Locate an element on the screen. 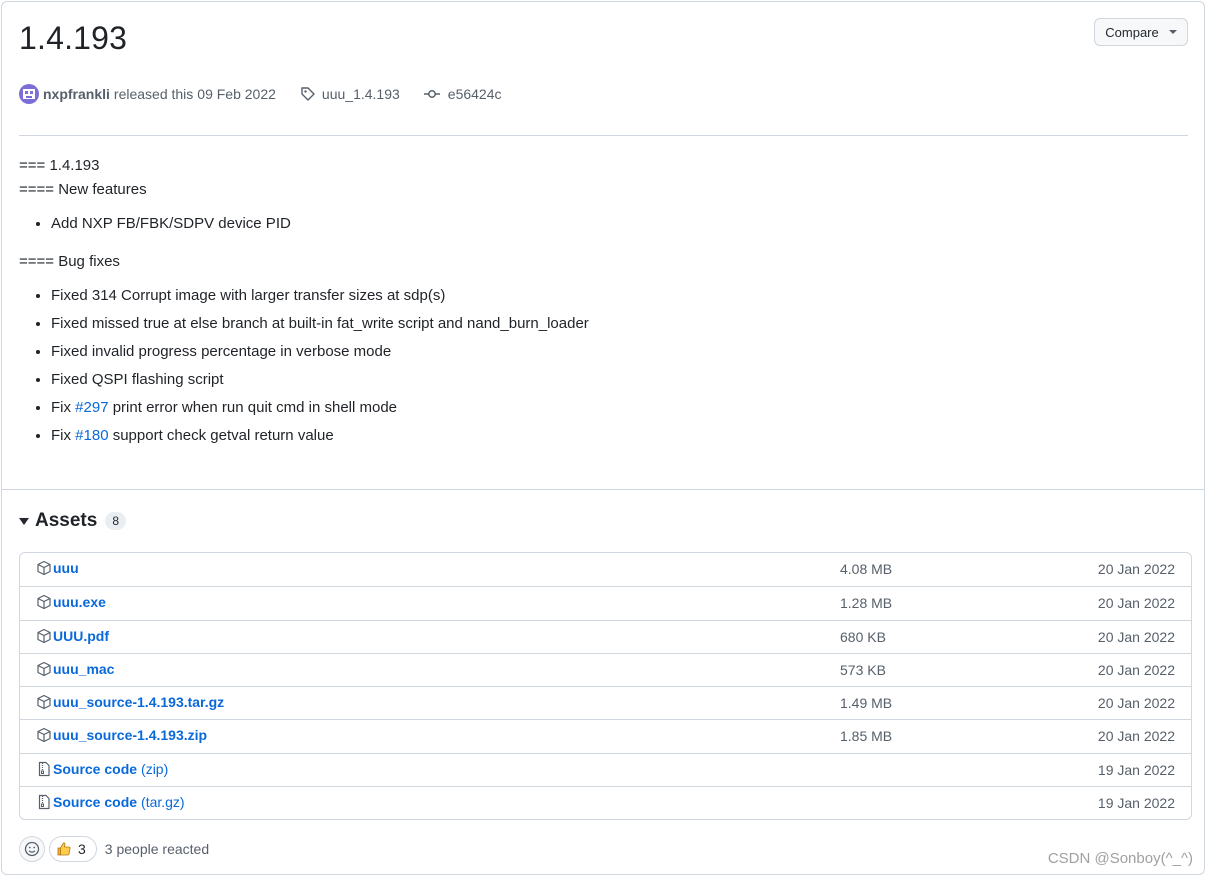 The height and width of the screenshot is (878, 1207). assets-toggle: Assets 8 is located at coordinates (73, 521).